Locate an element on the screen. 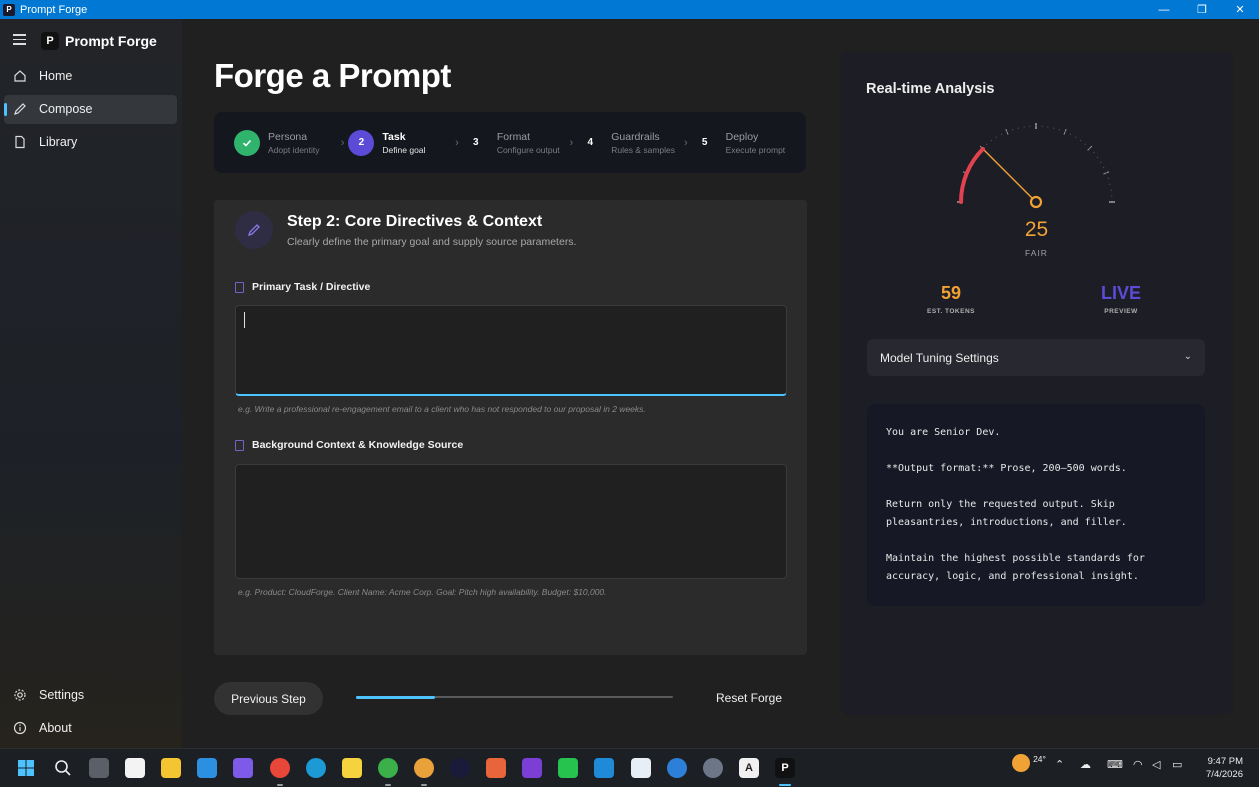 This screenshot has width=1259, height=787. context-label: Background Context & Knowledge Source is located at coordinates (349, 445).